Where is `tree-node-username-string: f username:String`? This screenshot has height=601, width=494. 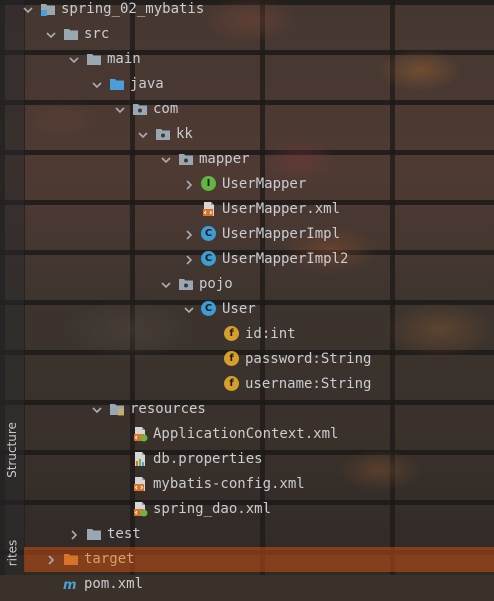
tree-node-username-string: f username:String is located at coordinates (259, 384).